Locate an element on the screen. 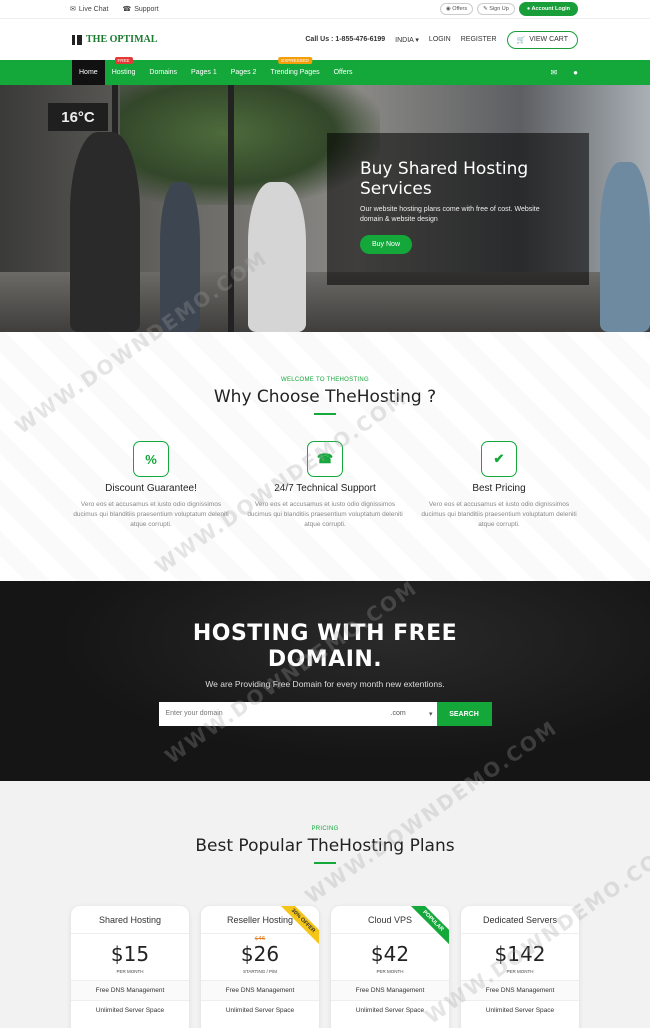 This screenshot has height=1028, width=650. domain-input: Enter your domain is located at coordinates (273, 714).